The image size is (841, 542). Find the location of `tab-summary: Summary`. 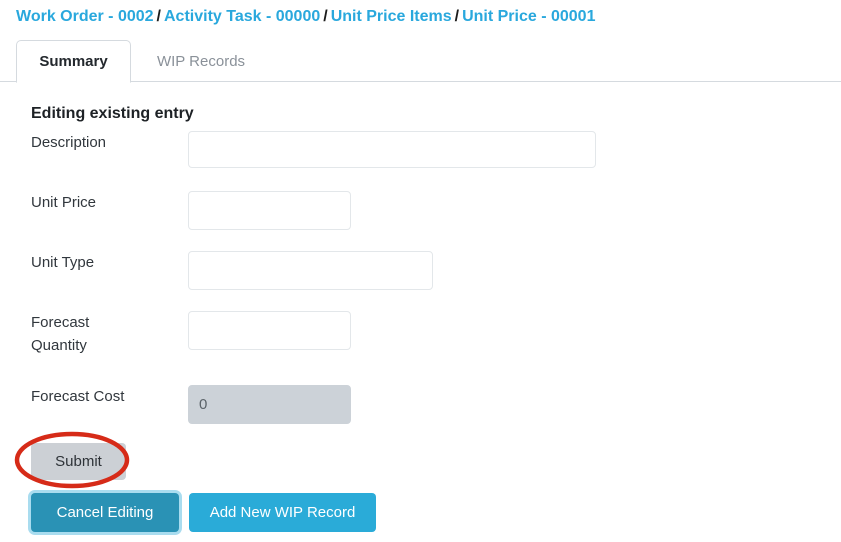

tab-summary: Summary is located at coordinates (73, 61).